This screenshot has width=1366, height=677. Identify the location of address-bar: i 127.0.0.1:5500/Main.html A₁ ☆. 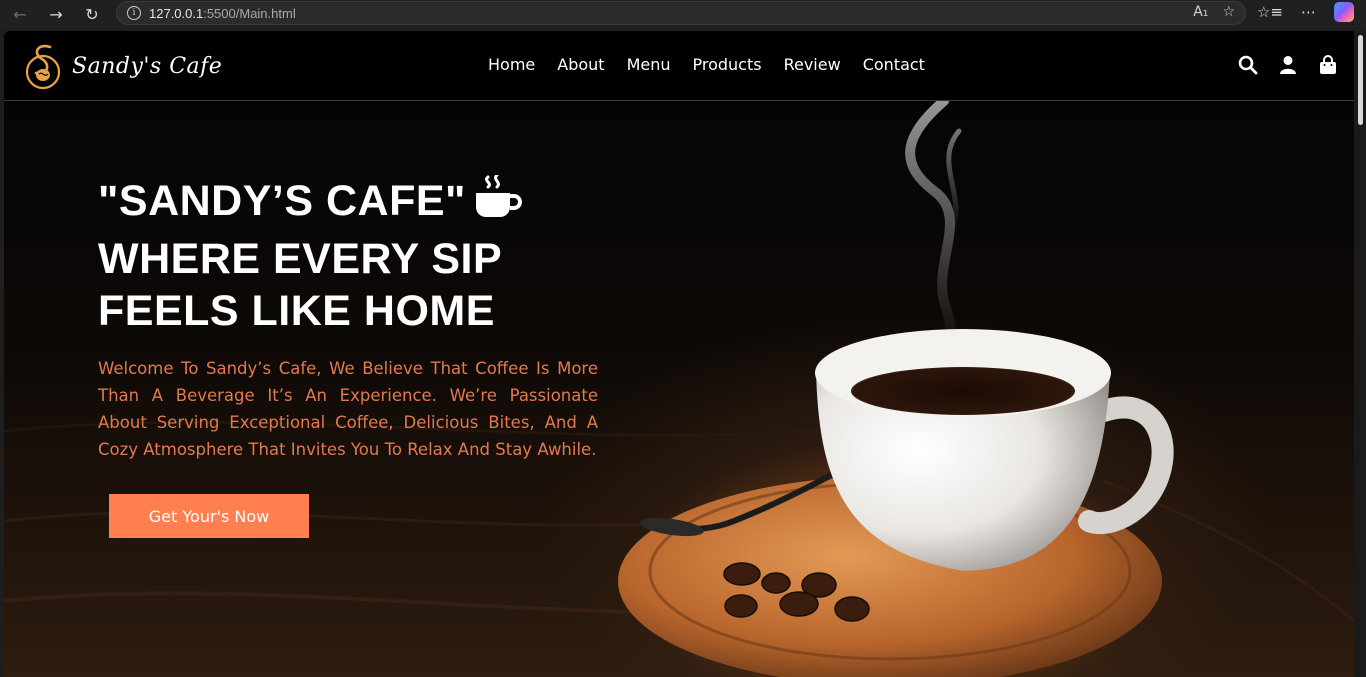
(681, 13).